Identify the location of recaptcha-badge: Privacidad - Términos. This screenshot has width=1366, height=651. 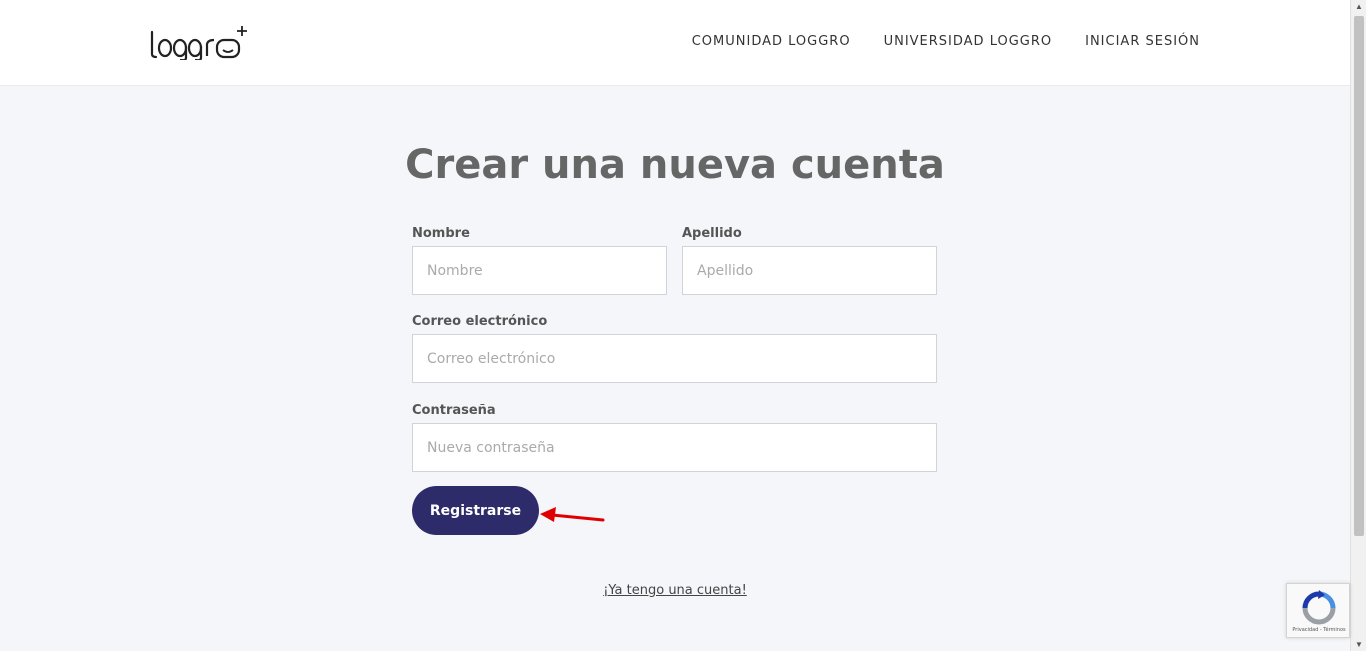
(1318, 610).